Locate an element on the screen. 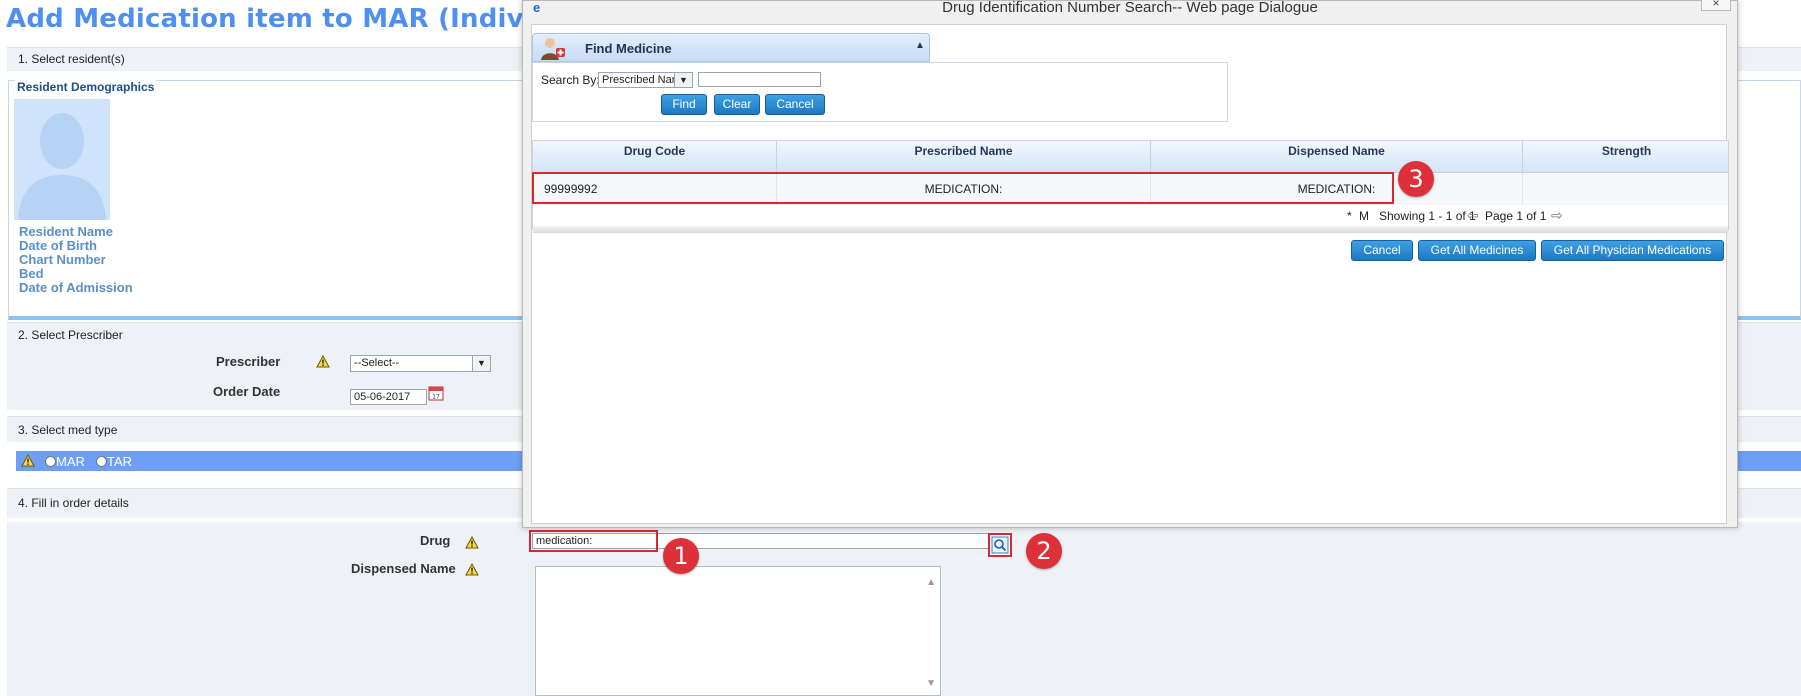  collapse-icon: ▲ is located at coordinates (920, 45).